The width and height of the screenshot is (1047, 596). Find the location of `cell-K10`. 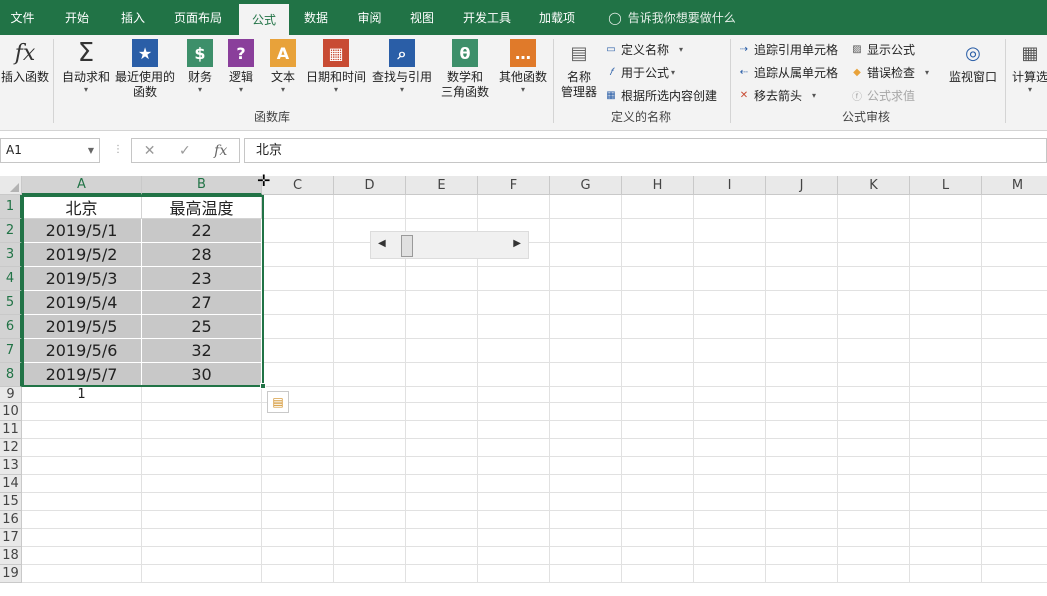

cell-K10 is located at coordinates (874, 412).